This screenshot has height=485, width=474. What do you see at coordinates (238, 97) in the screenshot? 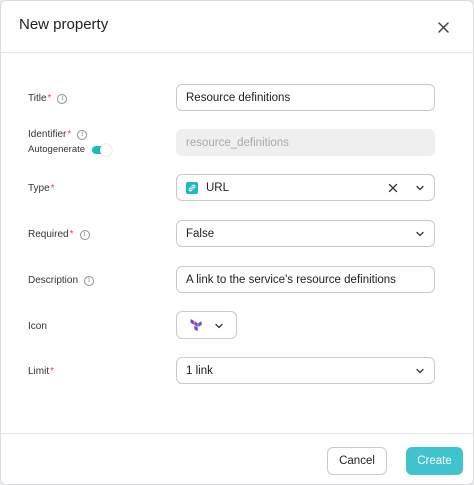
I see `title-input-value: Resource definitions` at bounding box center [238, 97].